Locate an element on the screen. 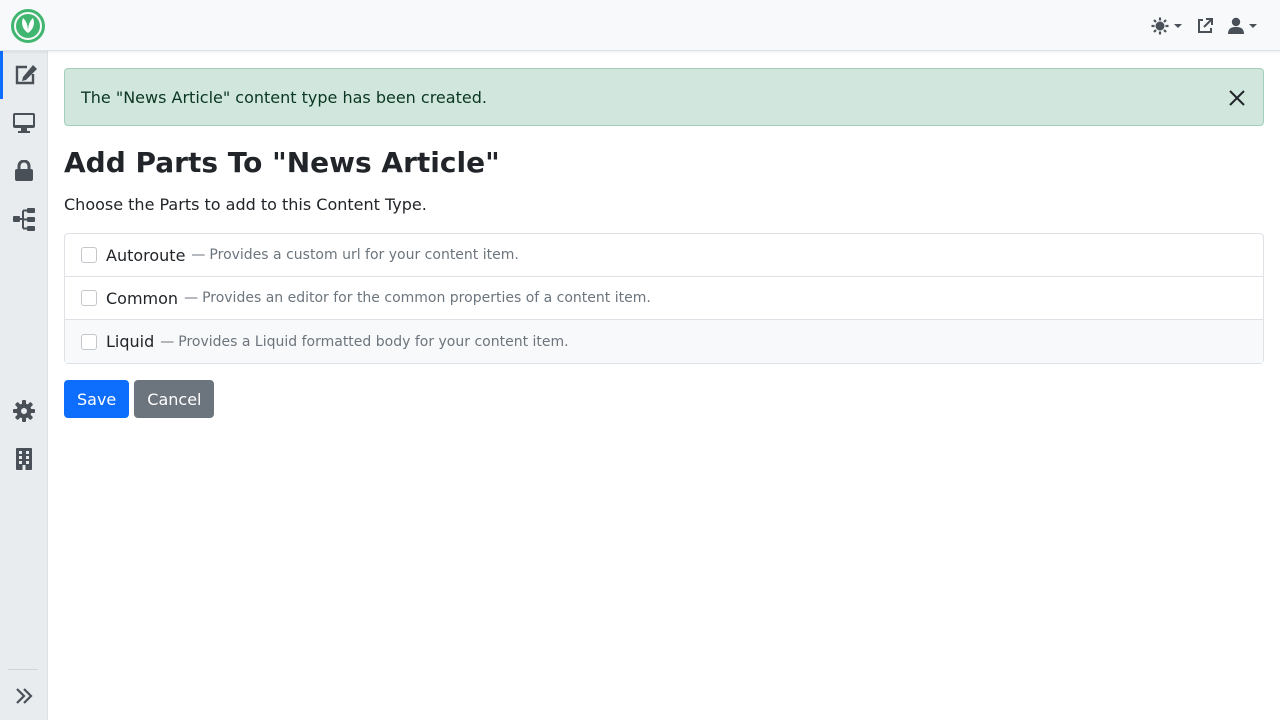 Image resolution: width=1280 pixels, height=720 pixels. sidebar-expand-button is located at coordinates (24, 696).